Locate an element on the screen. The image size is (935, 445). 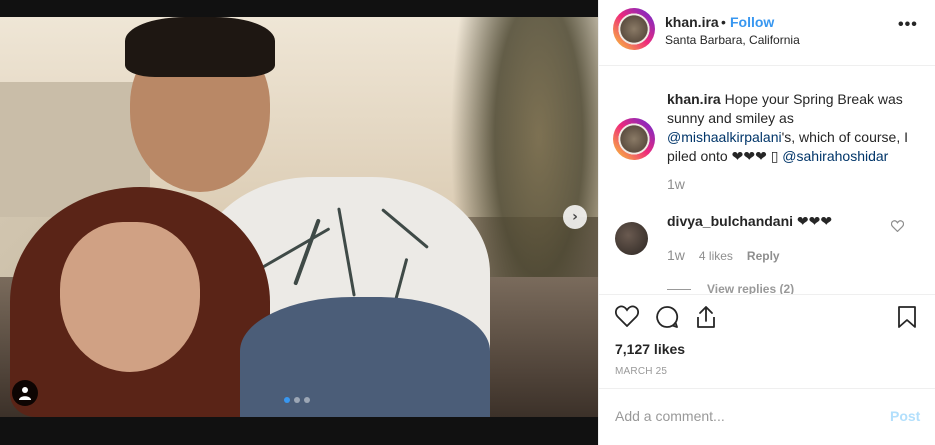
post-comment-button: Post is located at coordinates (905, 416).